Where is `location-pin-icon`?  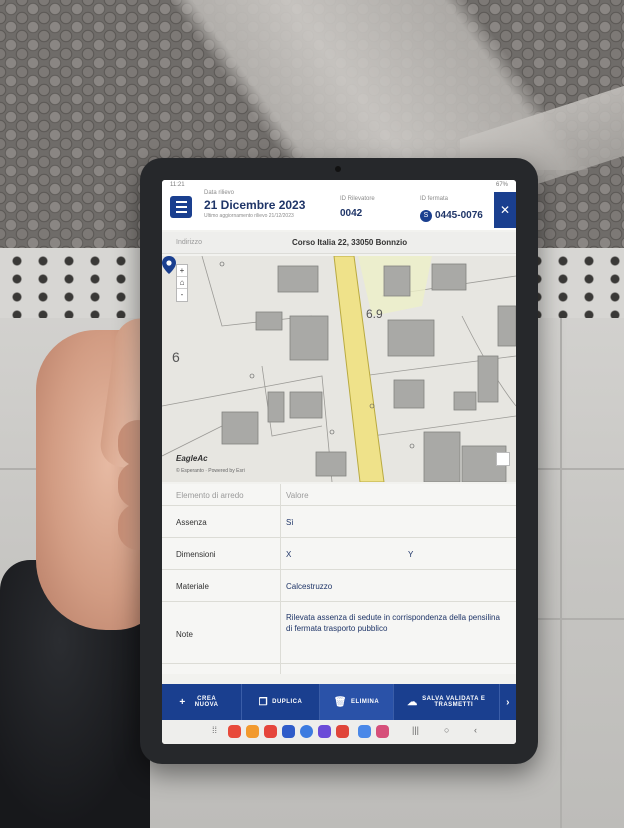 location-pin-icon is located at coordinates (169, 265).